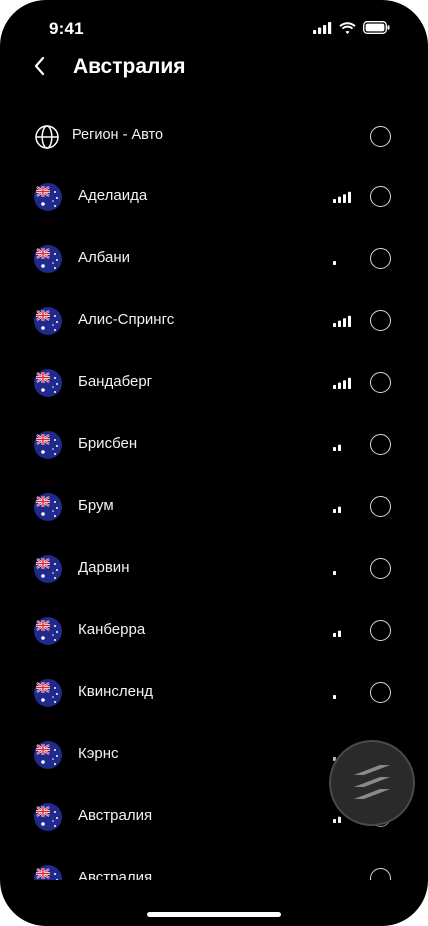 The height and width of the screenshot is (926, 428). Describe the element at coordinates (214, 507) in the screenshot. I see `server-row: Брум` at that location.